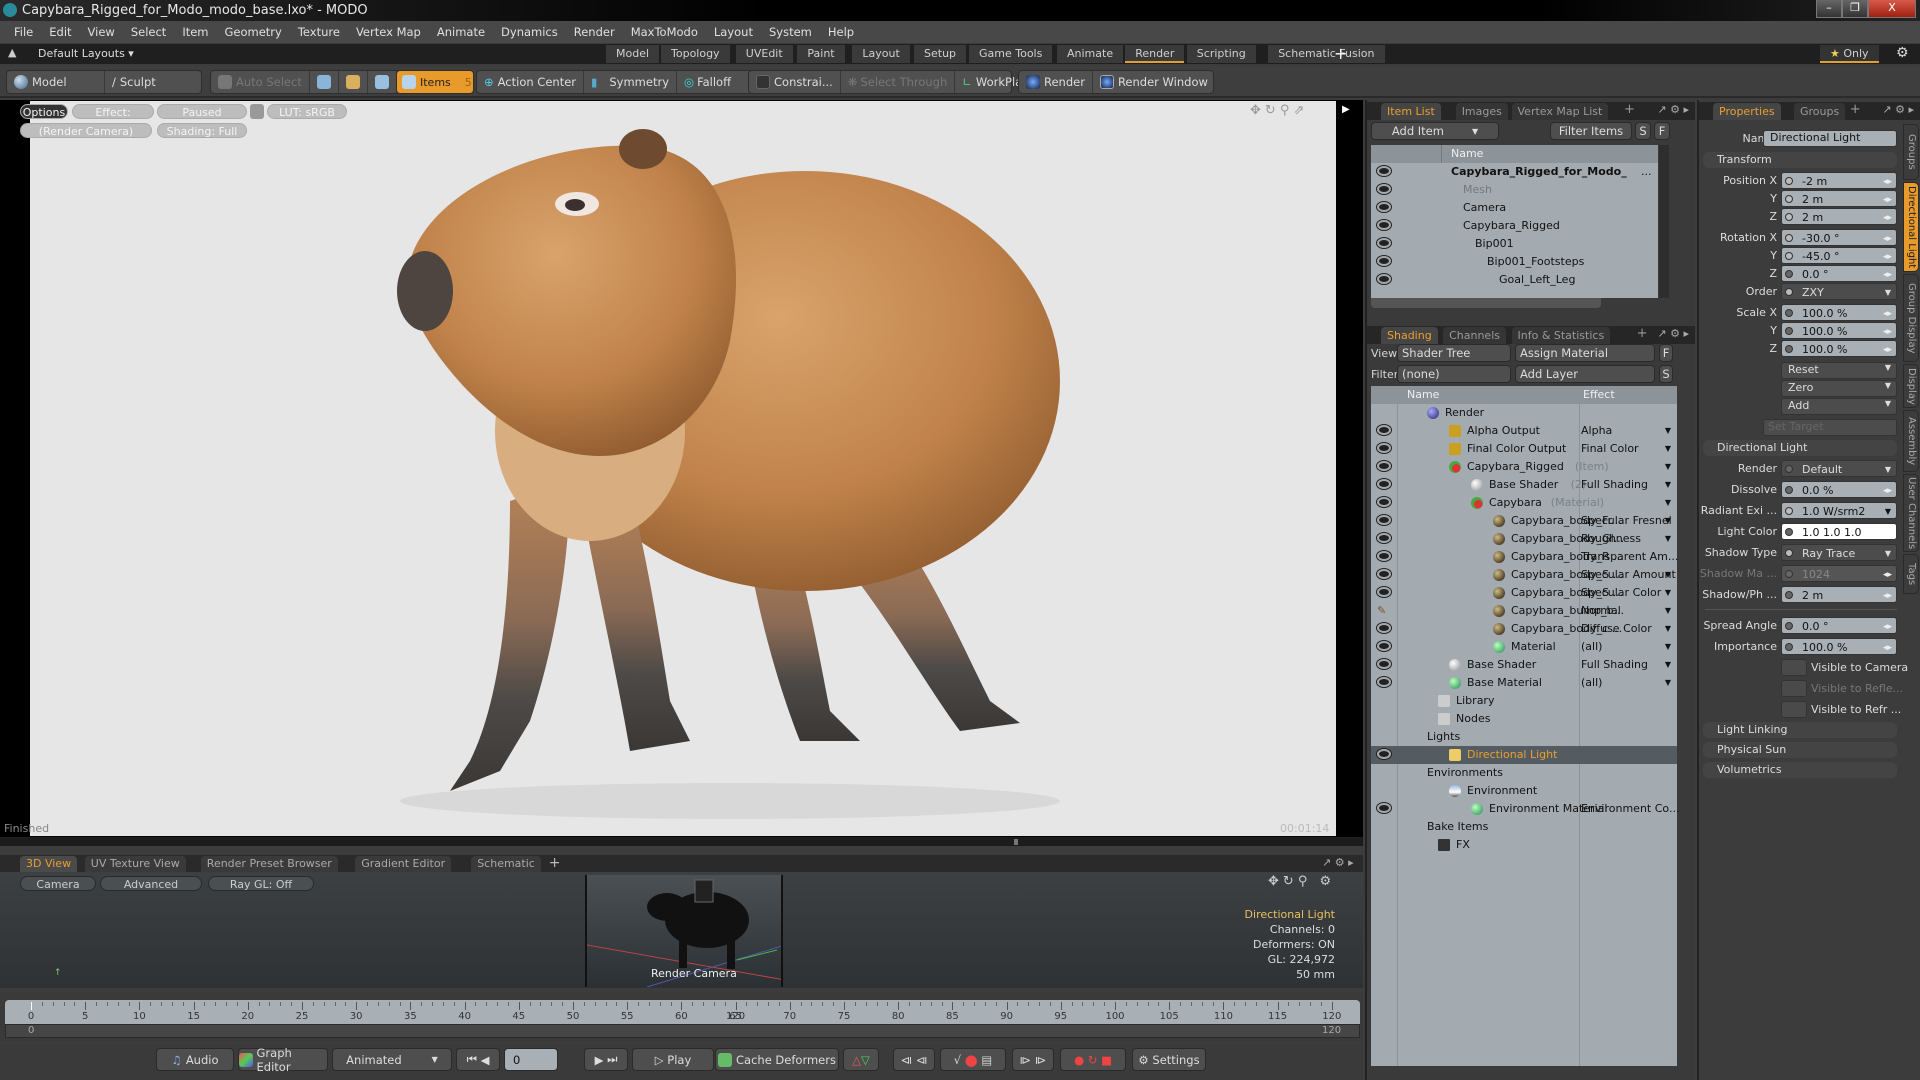 The image size is (1920, 1080). Describe the element at coordinates (1079, 1060) in the screenshot. I see `set-key-icon: ●` at that location.